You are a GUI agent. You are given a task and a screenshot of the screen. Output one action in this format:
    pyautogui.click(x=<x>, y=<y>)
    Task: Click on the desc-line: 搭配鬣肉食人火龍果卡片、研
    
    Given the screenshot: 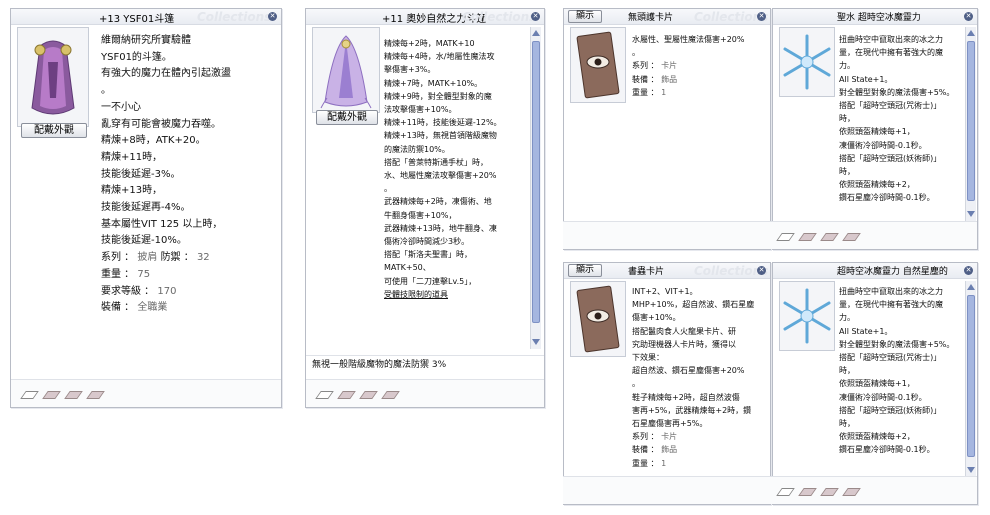 What is the action you would take?
    pyautogui.click(x=684, y=331)
    